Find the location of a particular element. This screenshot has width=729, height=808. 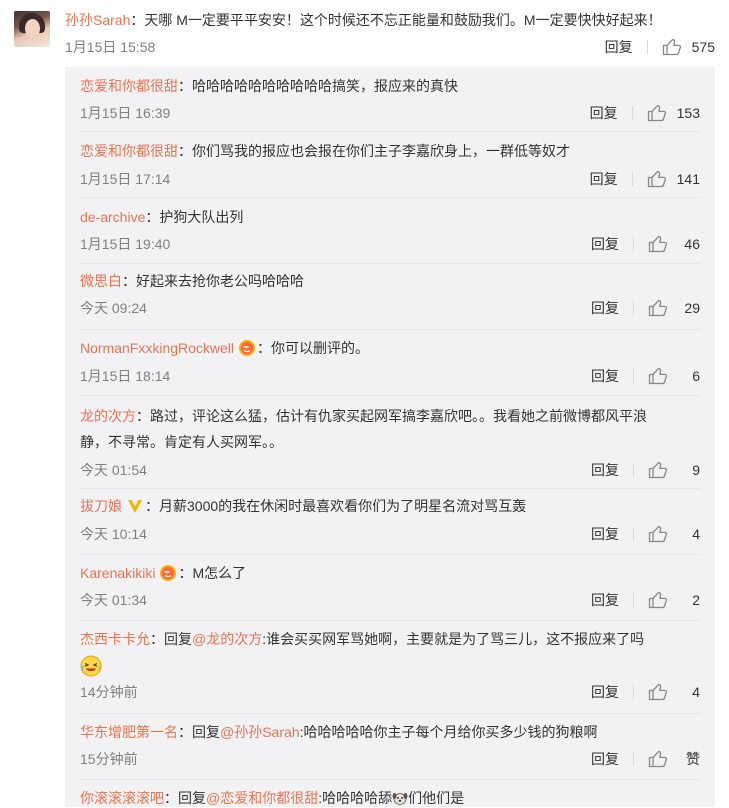

vip-v-icon is located at coordinates (135, 506).